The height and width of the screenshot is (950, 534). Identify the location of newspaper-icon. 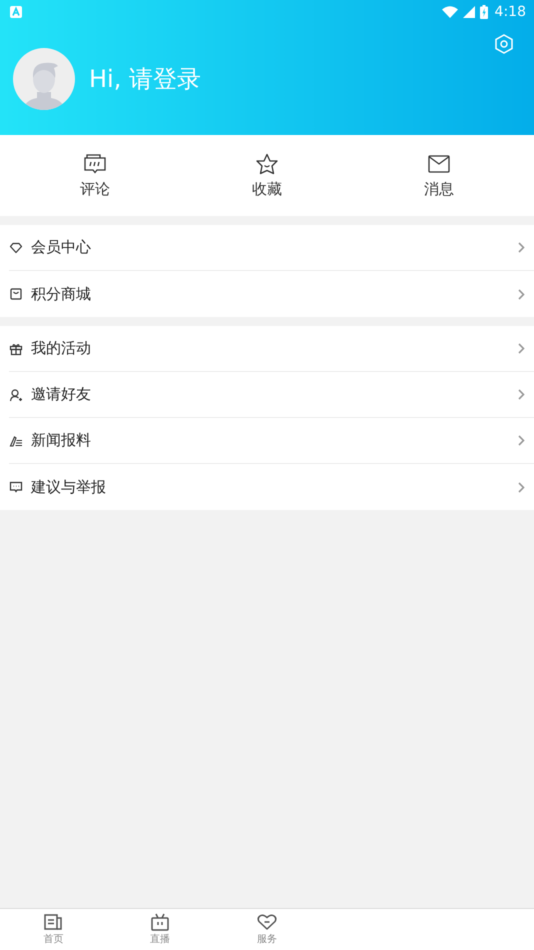
(53, 922).